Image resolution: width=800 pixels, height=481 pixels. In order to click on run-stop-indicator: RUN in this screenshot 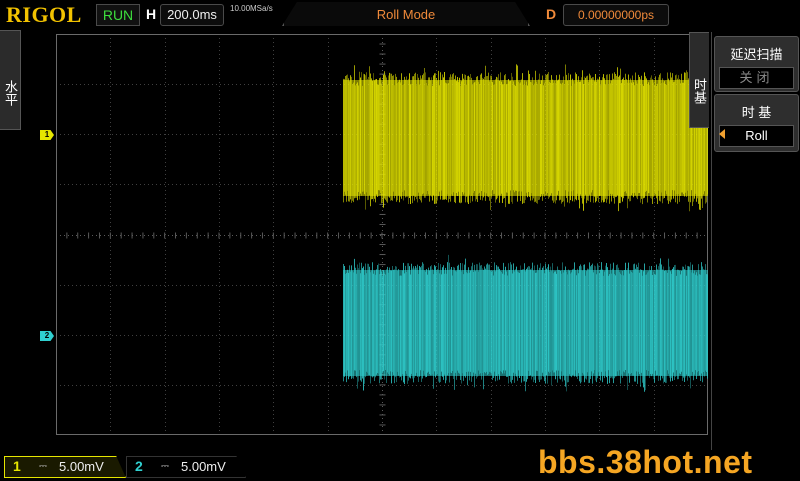, I will do `click(118, 15)`.